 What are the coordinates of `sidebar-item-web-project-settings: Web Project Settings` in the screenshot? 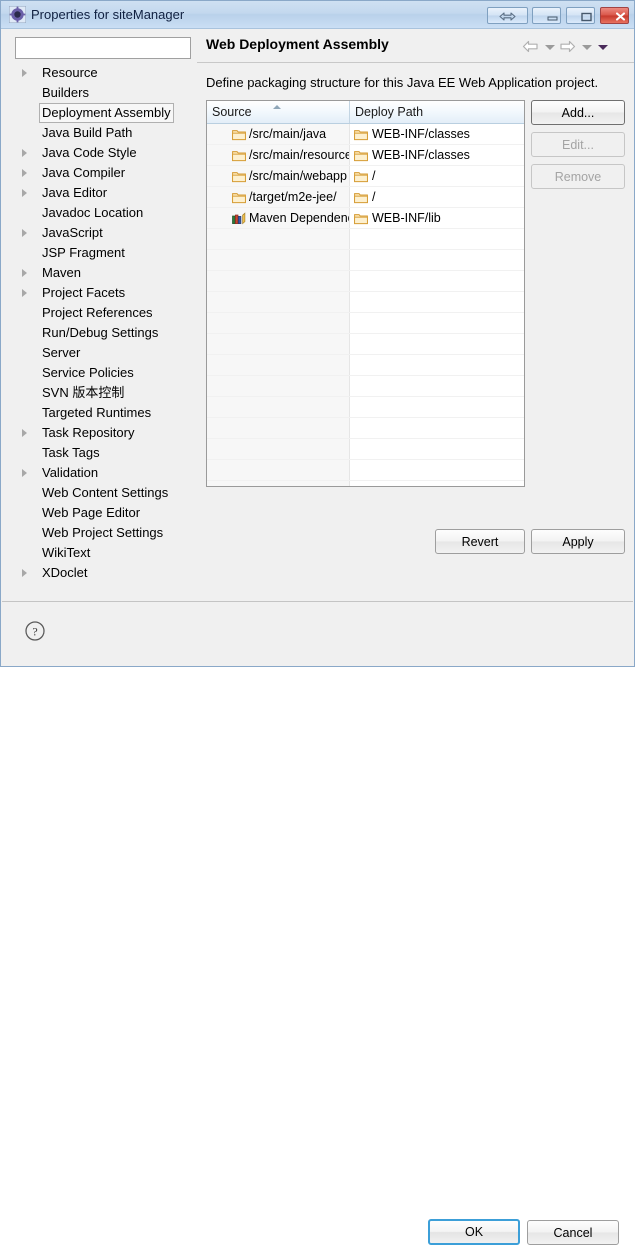 It's located at (102, 533).